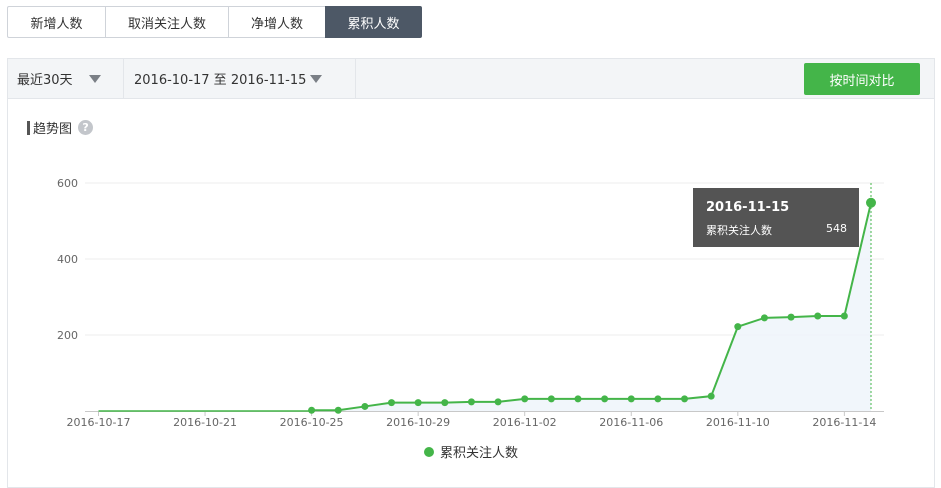 Image resolution: width=941 pixels, height=488 pixels. Describe the element at coordinates (67, 335) in the screenshot. I see `y-tick-label: 200` at that location.